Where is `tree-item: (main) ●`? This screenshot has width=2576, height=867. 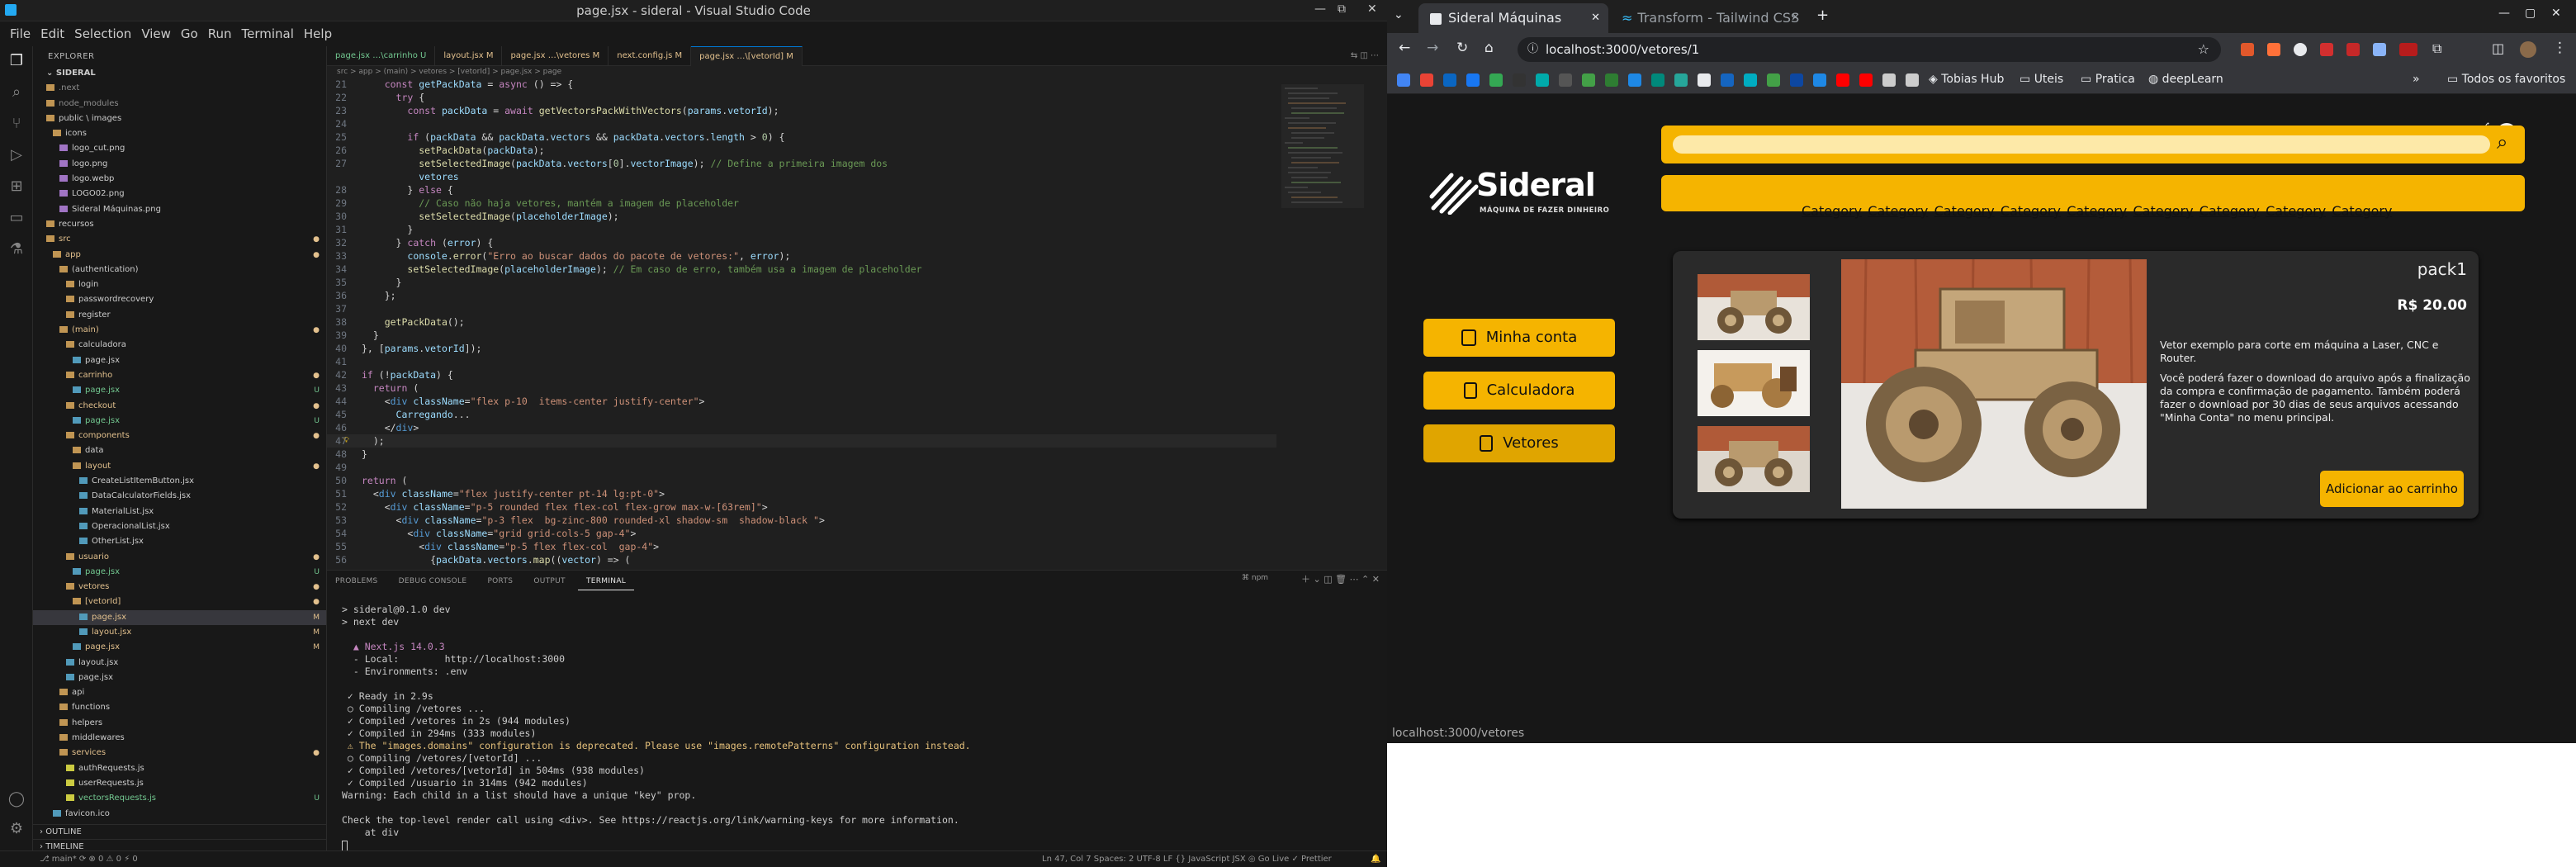
tree-item: (main) ● is located at coordinates (179, 330).